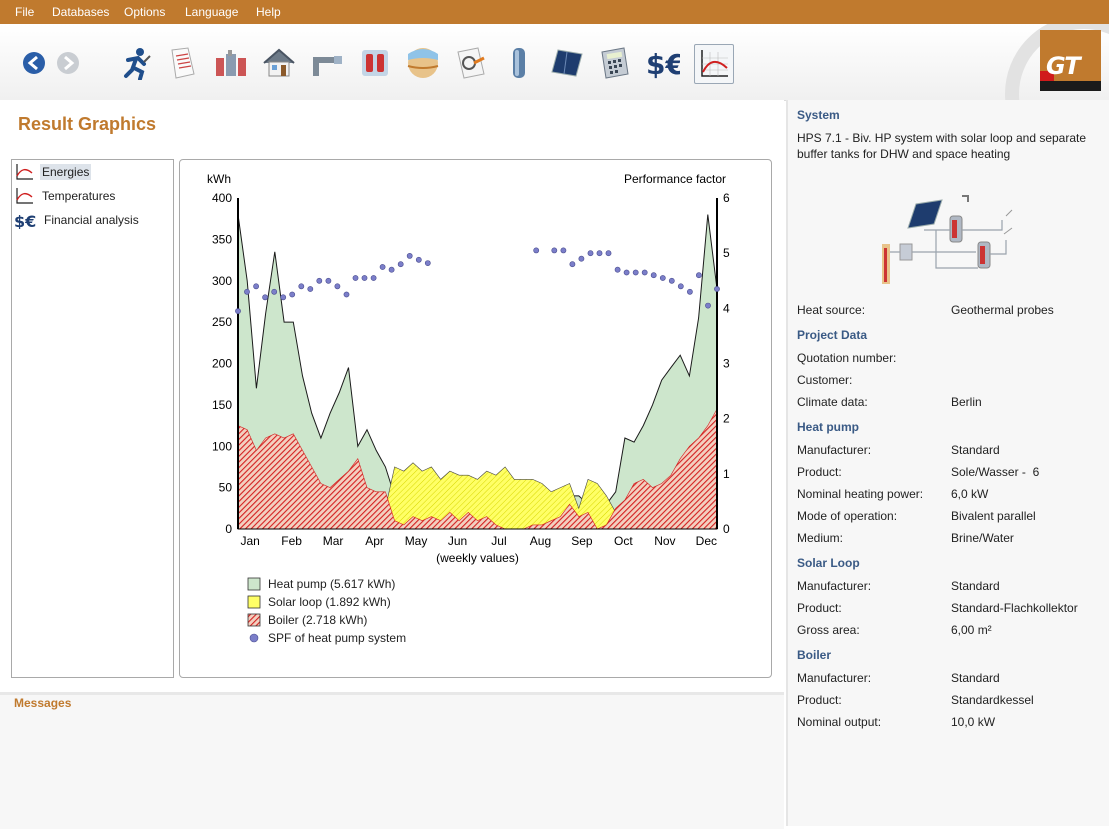  Describe the element at coordinates (65, 196) in the screenshot. I see `nav-item-temperatures: Temperatures` at that location.